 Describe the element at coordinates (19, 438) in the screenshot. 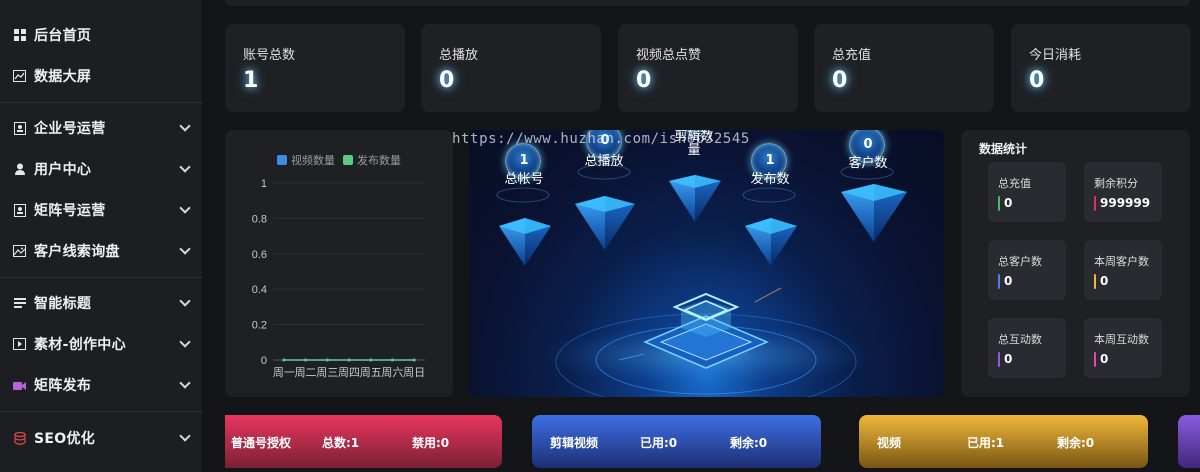

I see `database-icon` at that location.